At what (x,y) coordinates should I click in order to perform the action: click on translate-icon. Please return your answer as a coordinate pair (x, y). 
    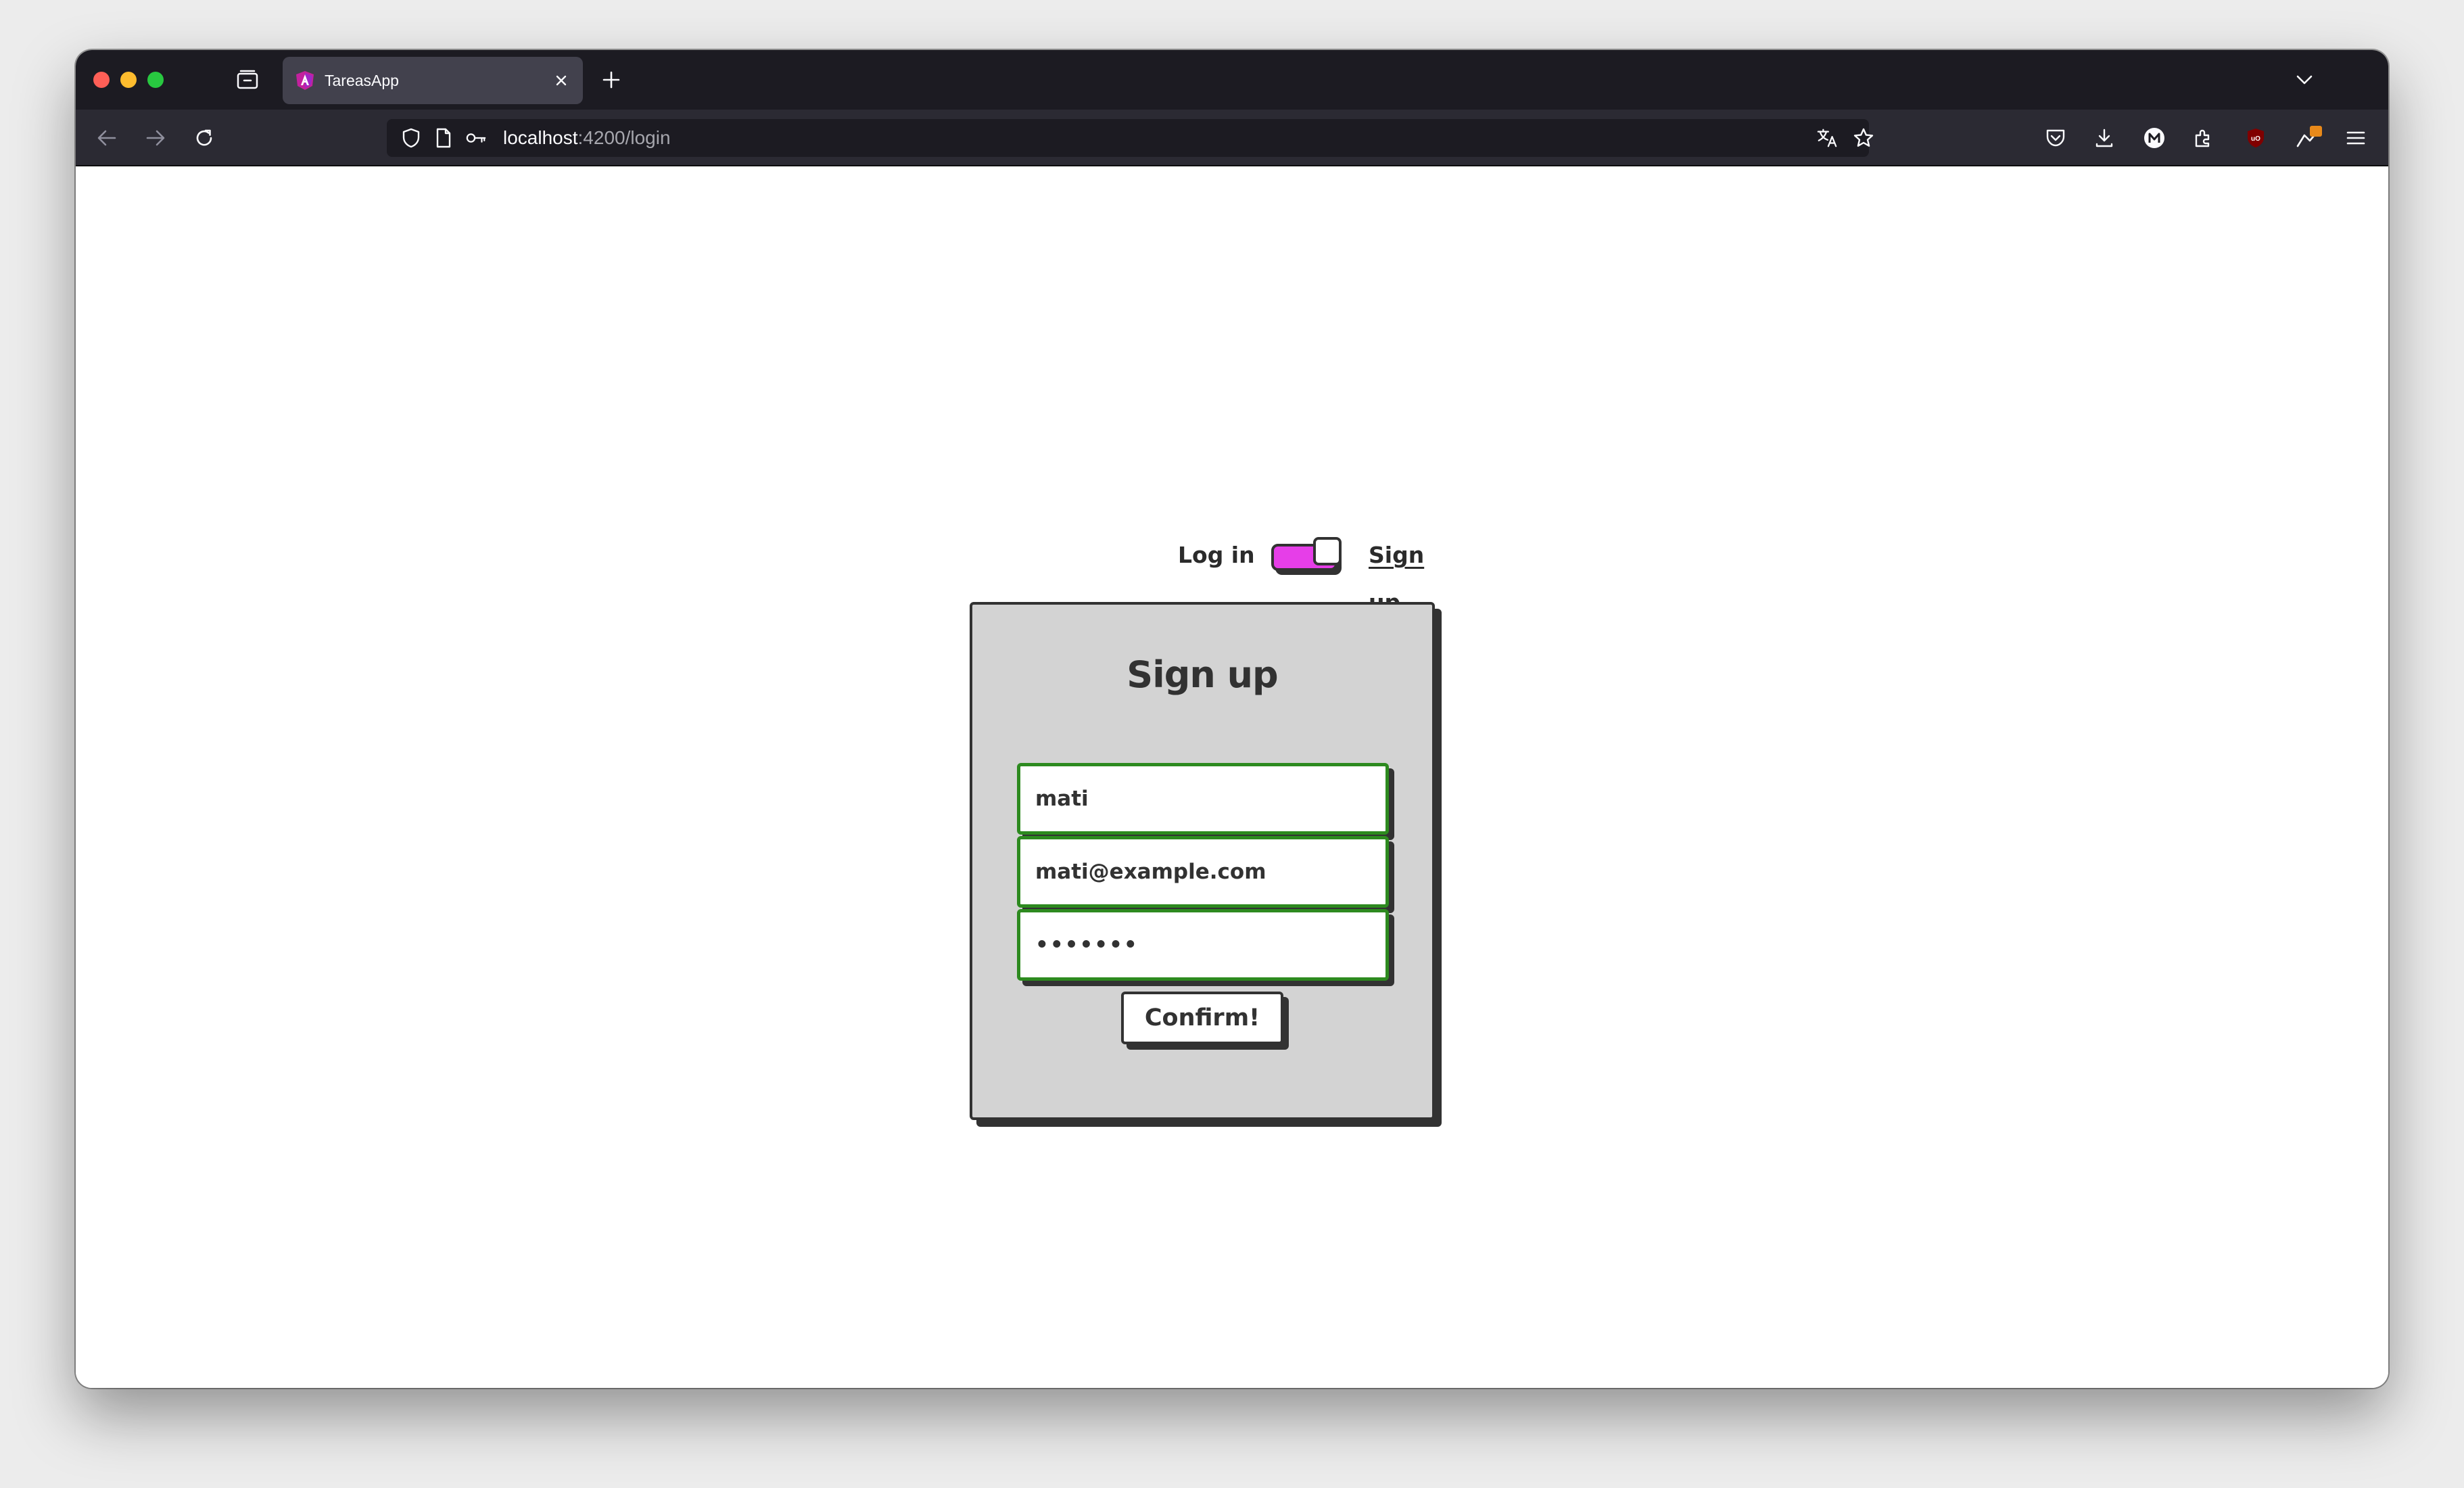
    Looking at the image, I should click on (1827, 138).